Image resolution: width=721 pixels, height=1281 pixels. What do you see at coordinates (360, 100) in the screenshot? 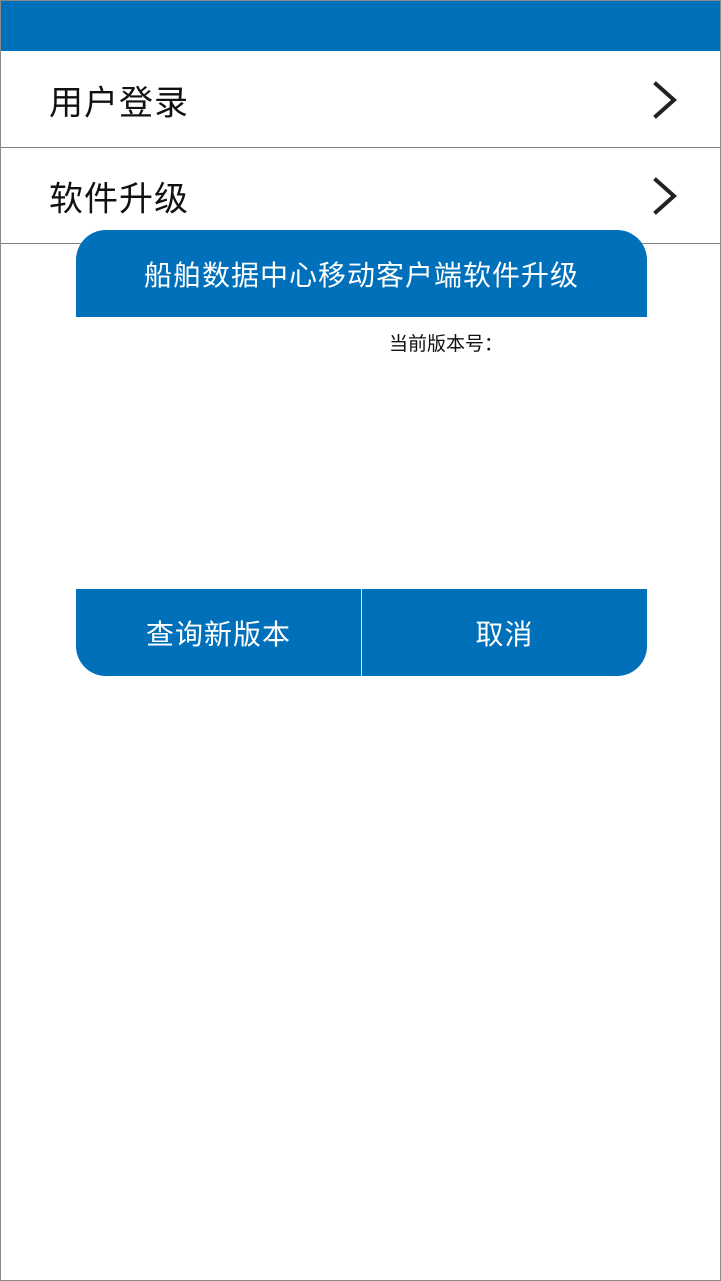
I see `menu-item-user-login: 用户登录` at bounding box center [360, 100].